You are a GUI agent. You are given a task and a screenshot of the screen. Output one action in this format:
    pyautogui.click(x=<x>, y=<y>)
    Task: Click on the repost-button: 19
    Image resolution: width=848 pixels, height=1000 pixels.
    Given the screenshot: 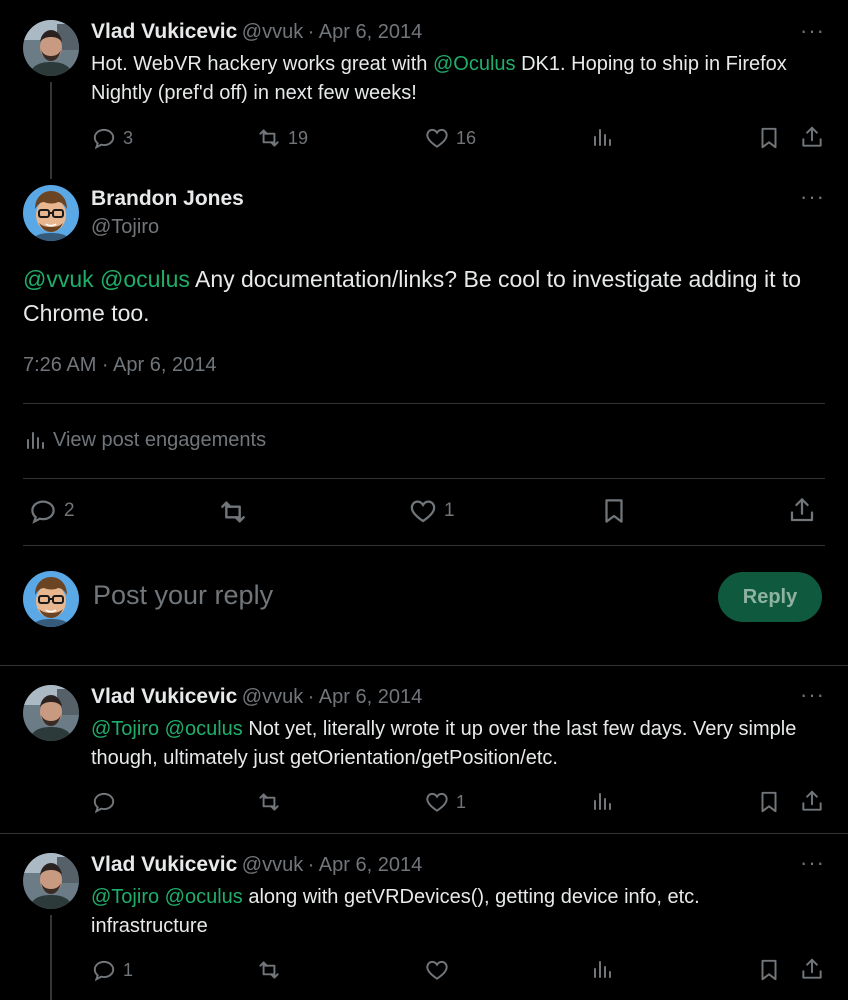 What is the action you would take?
    pyautogui.click(x=282, y=138)
    